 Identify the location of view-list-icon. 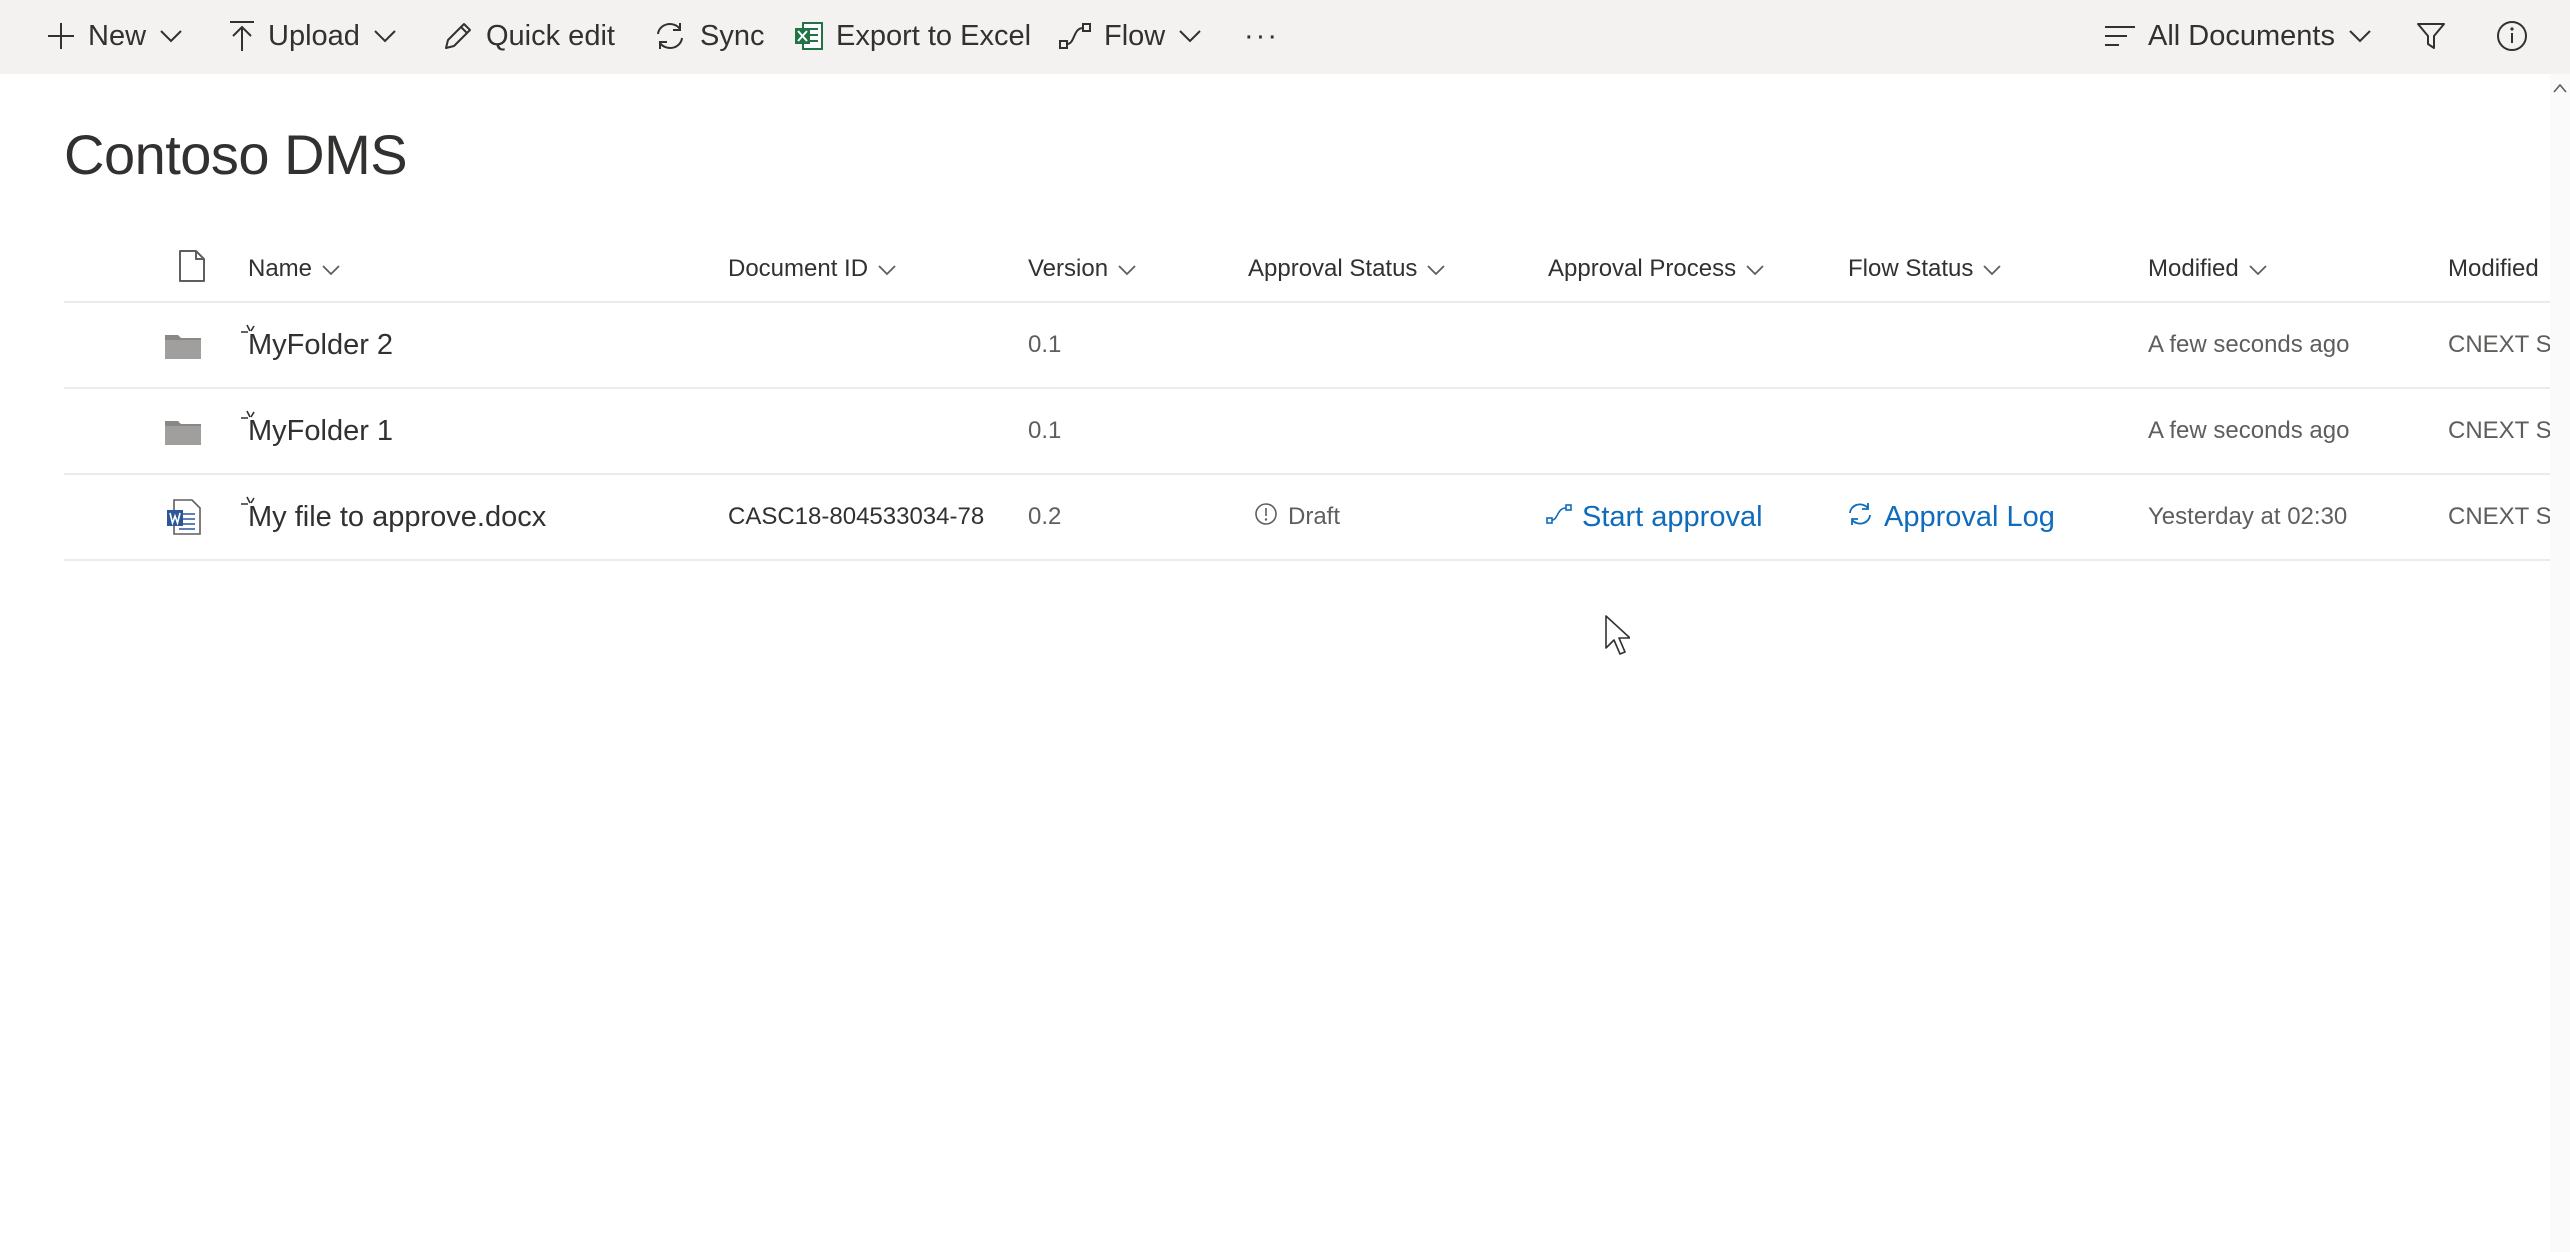
(2120, 36).